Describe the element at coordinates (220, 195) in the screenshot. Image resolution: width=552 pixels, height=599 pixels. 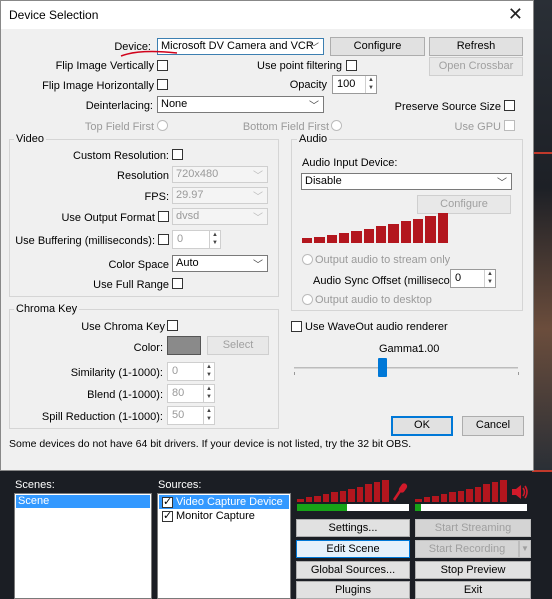
I see `fps-select: 29.97 ﹀` at that location.